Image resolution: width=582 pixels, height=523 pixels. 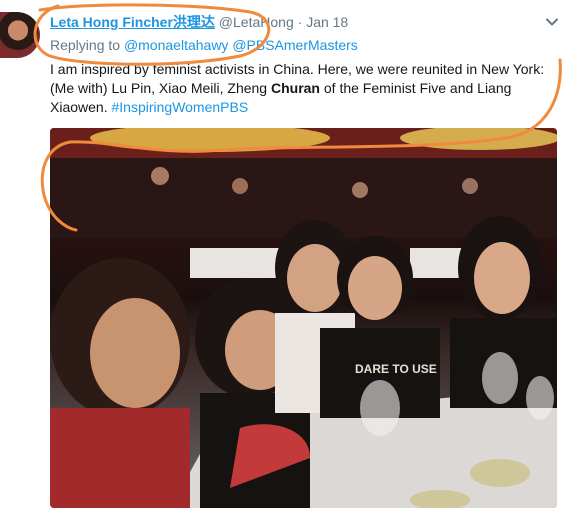 I want to click on shirt-print: DARE TO USE, so click(x=396, y=369).